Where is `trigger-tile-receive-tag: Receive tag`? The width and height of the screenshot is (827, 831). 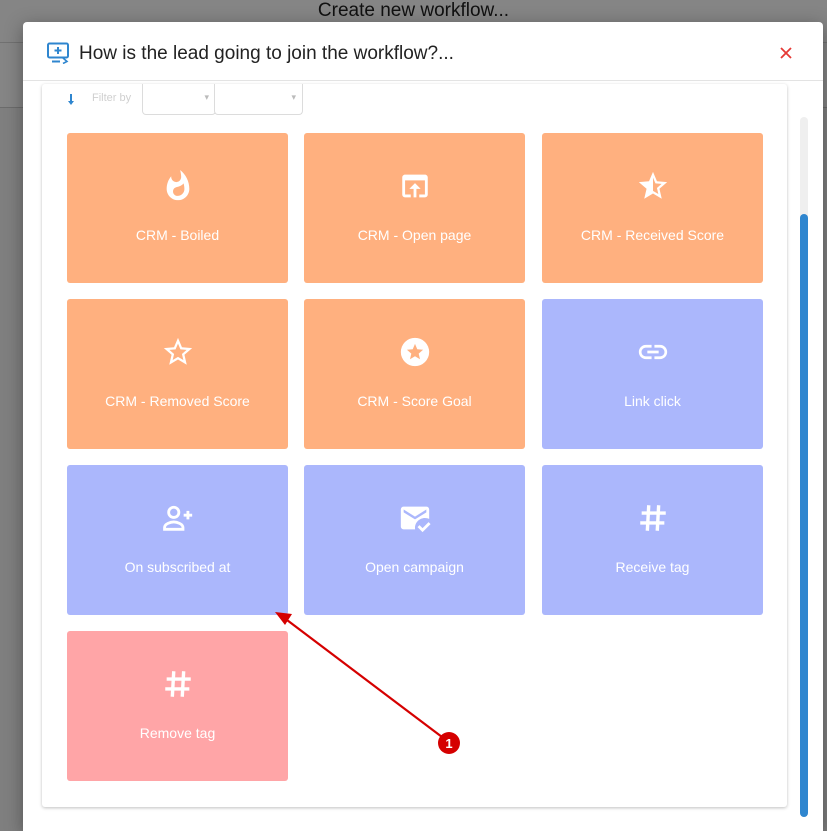 trigger-tile-receive-tag: Receive tag is located at coordinates (652, 540).